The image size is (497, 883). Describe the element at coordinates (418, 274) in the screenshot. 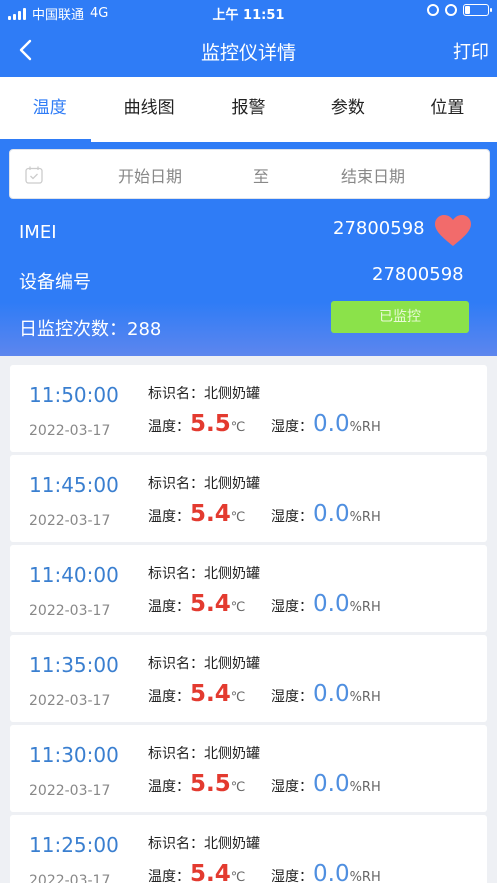

I see `serial-value: 27800598` at that location.